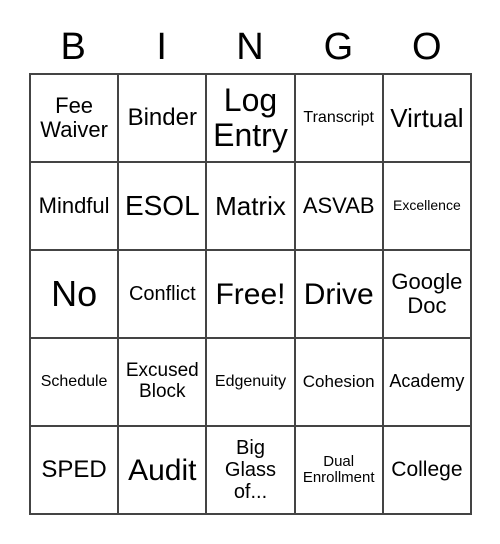  What do you see at coordinates (427, 47) in the screenshot?
I see `header-letter-o: O` at bounding box center [427, 47].